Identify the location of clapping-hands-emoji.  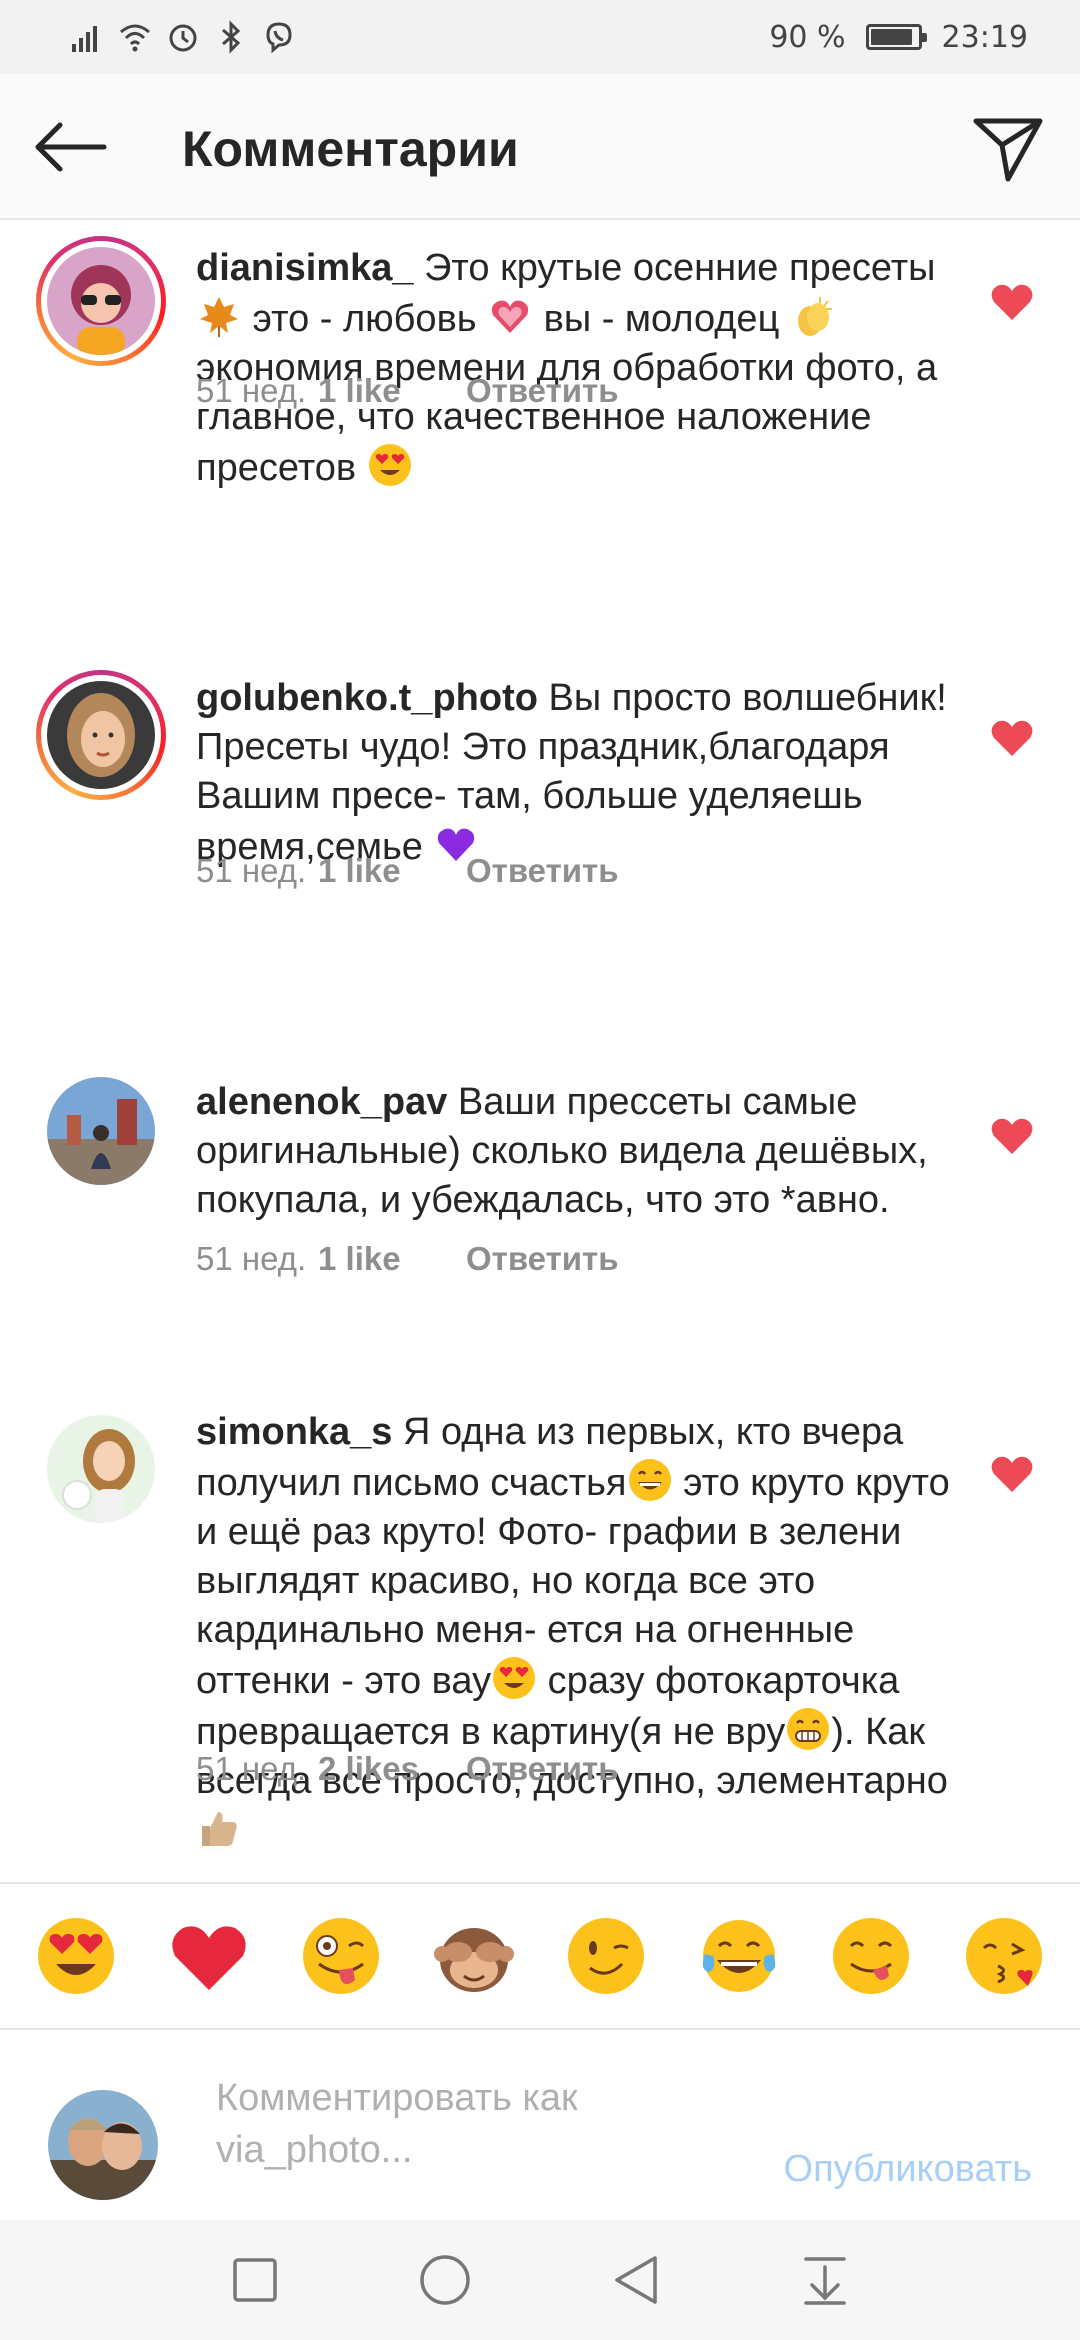
(814, 316).